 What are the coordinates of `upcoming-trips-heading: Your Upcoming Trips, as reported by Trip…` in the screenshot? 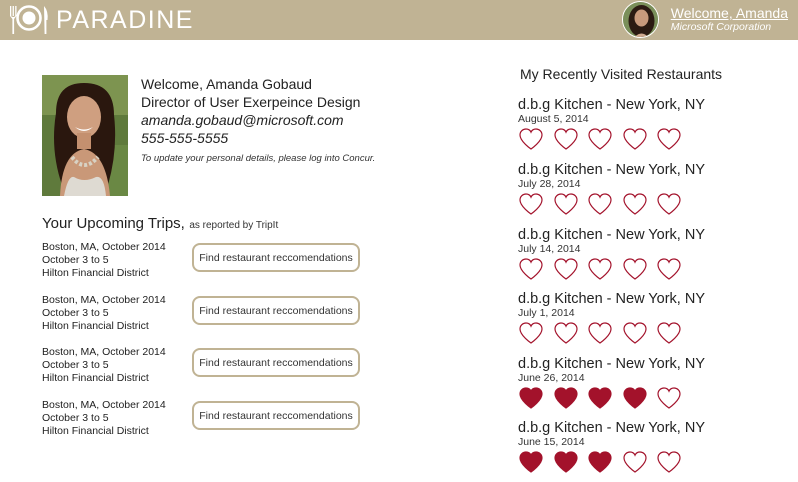 It's located at (160, 224).